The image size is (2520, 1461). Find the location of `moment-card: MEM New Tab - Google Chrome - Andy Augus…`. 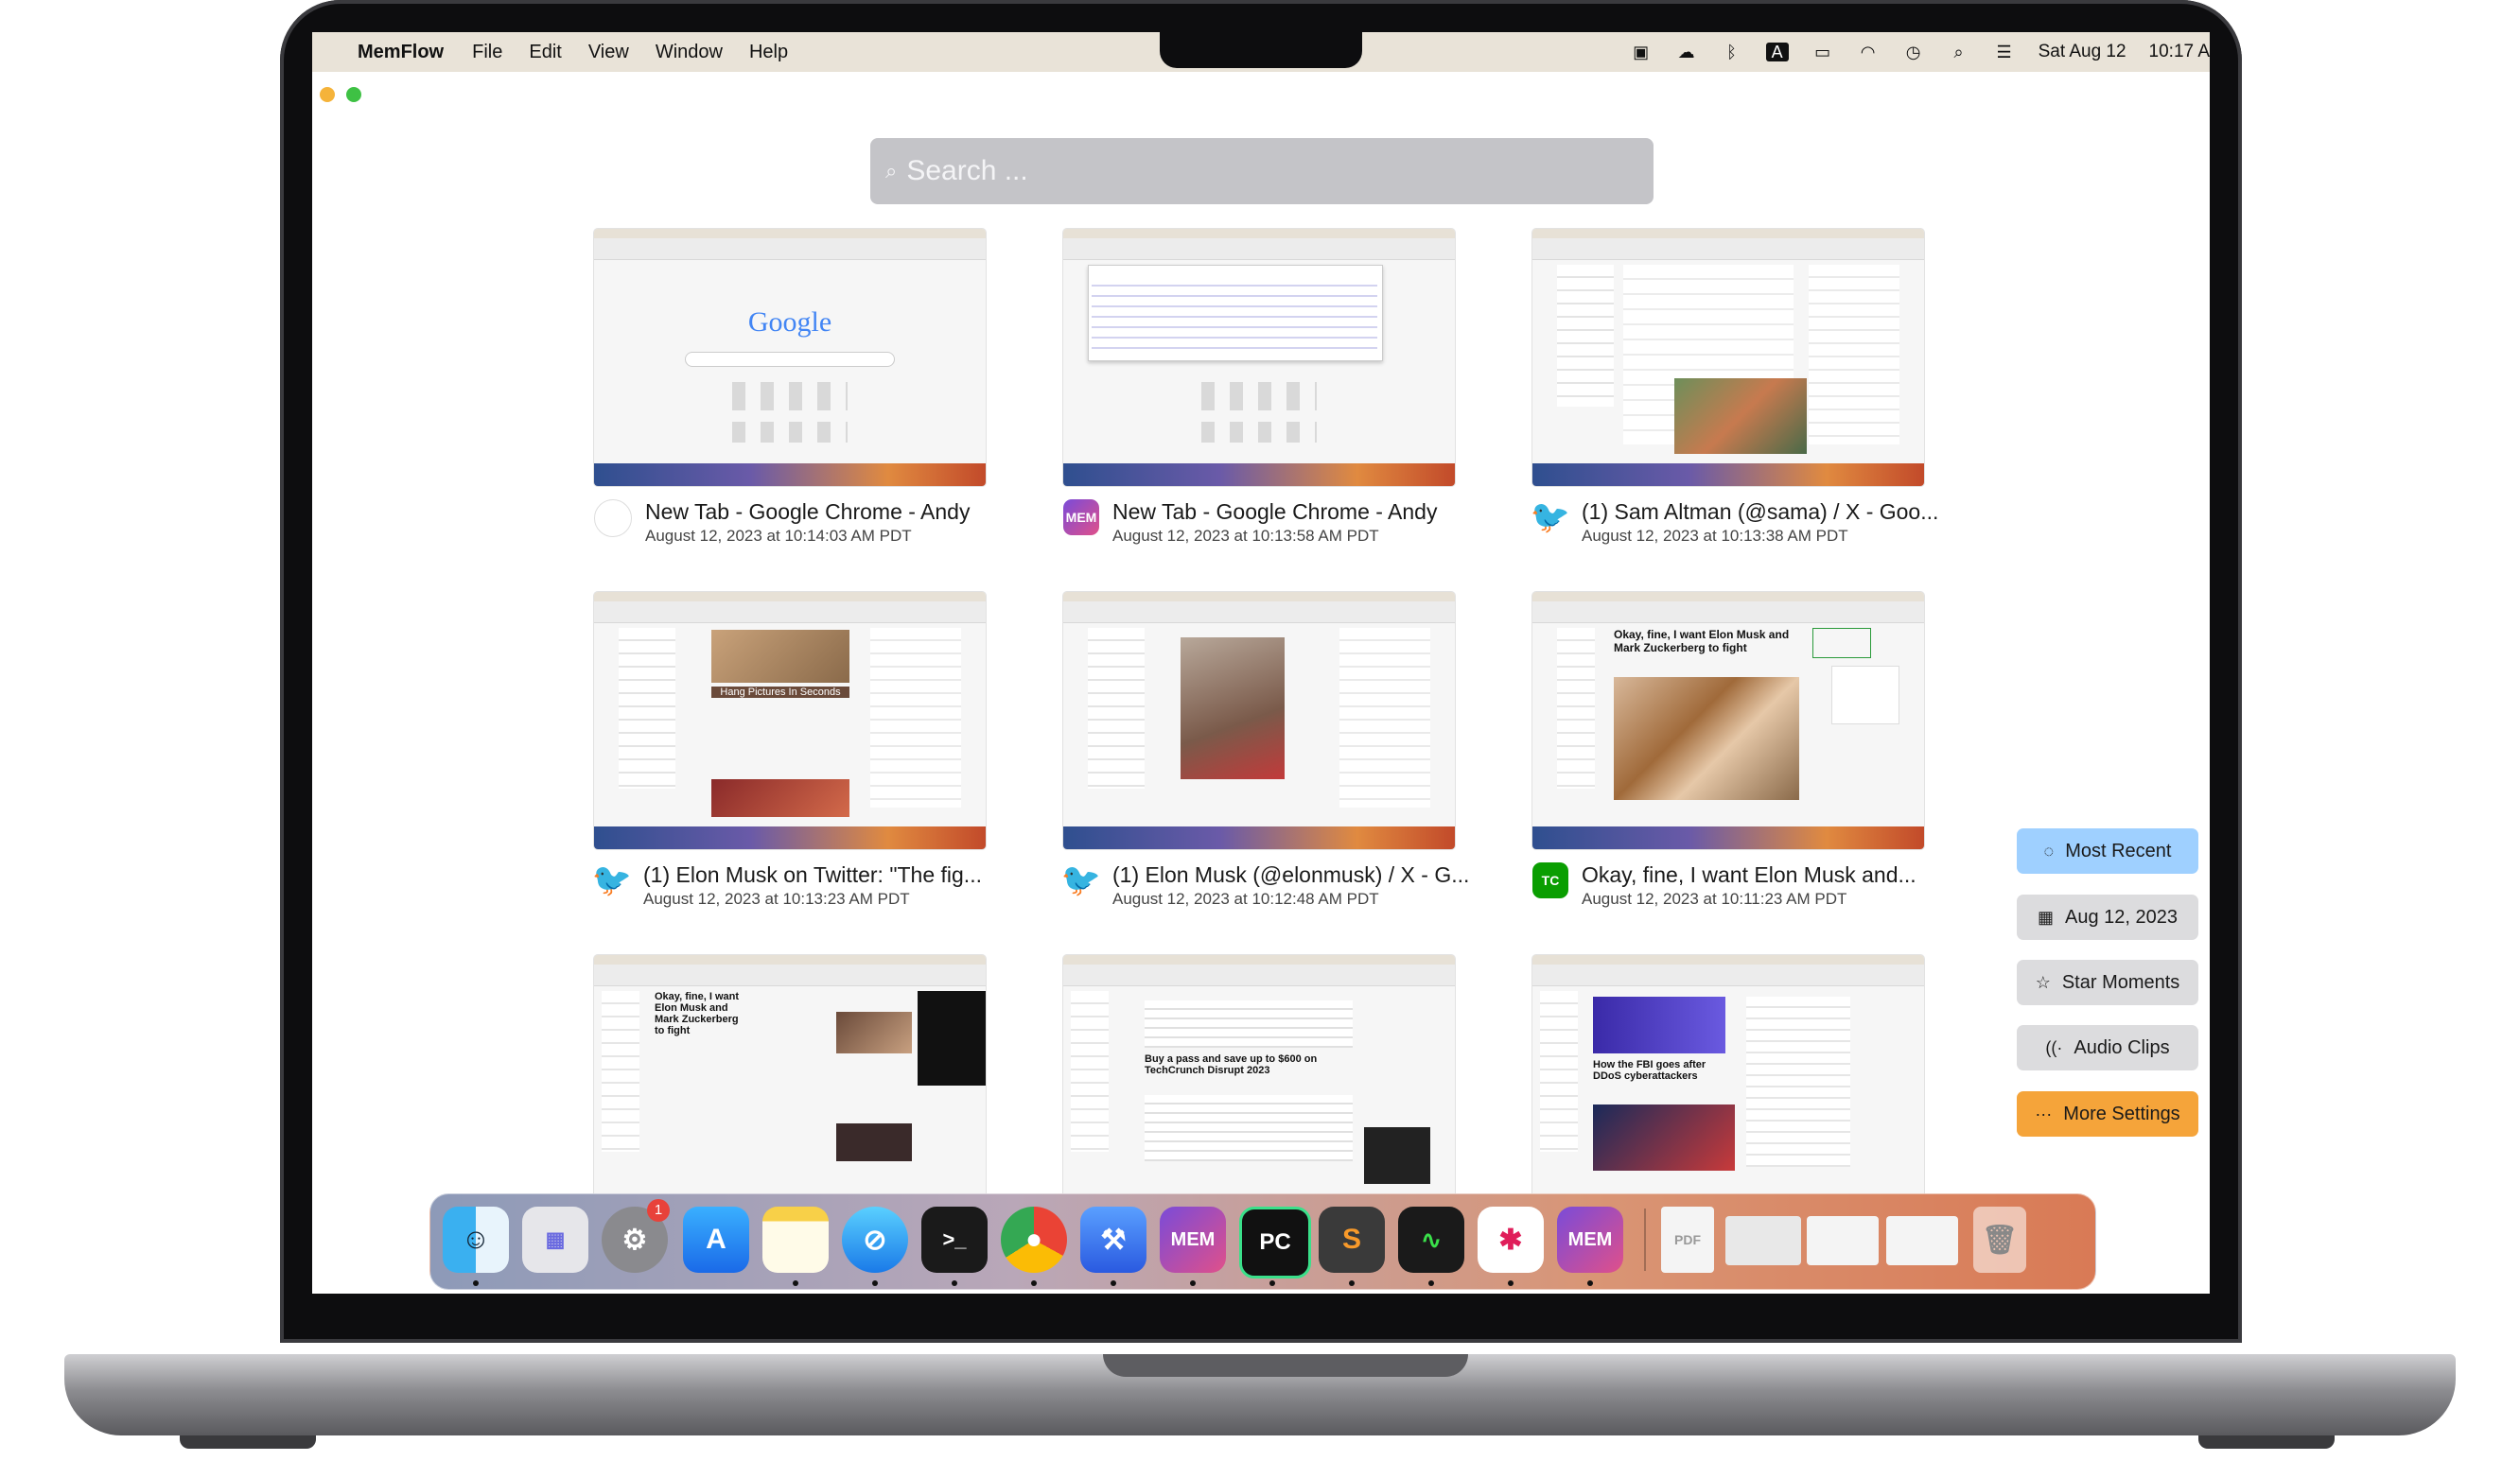

moment-card: MEM New Tab - Google Chrome - Andy Augus… is located at coordinates (1259, 387).